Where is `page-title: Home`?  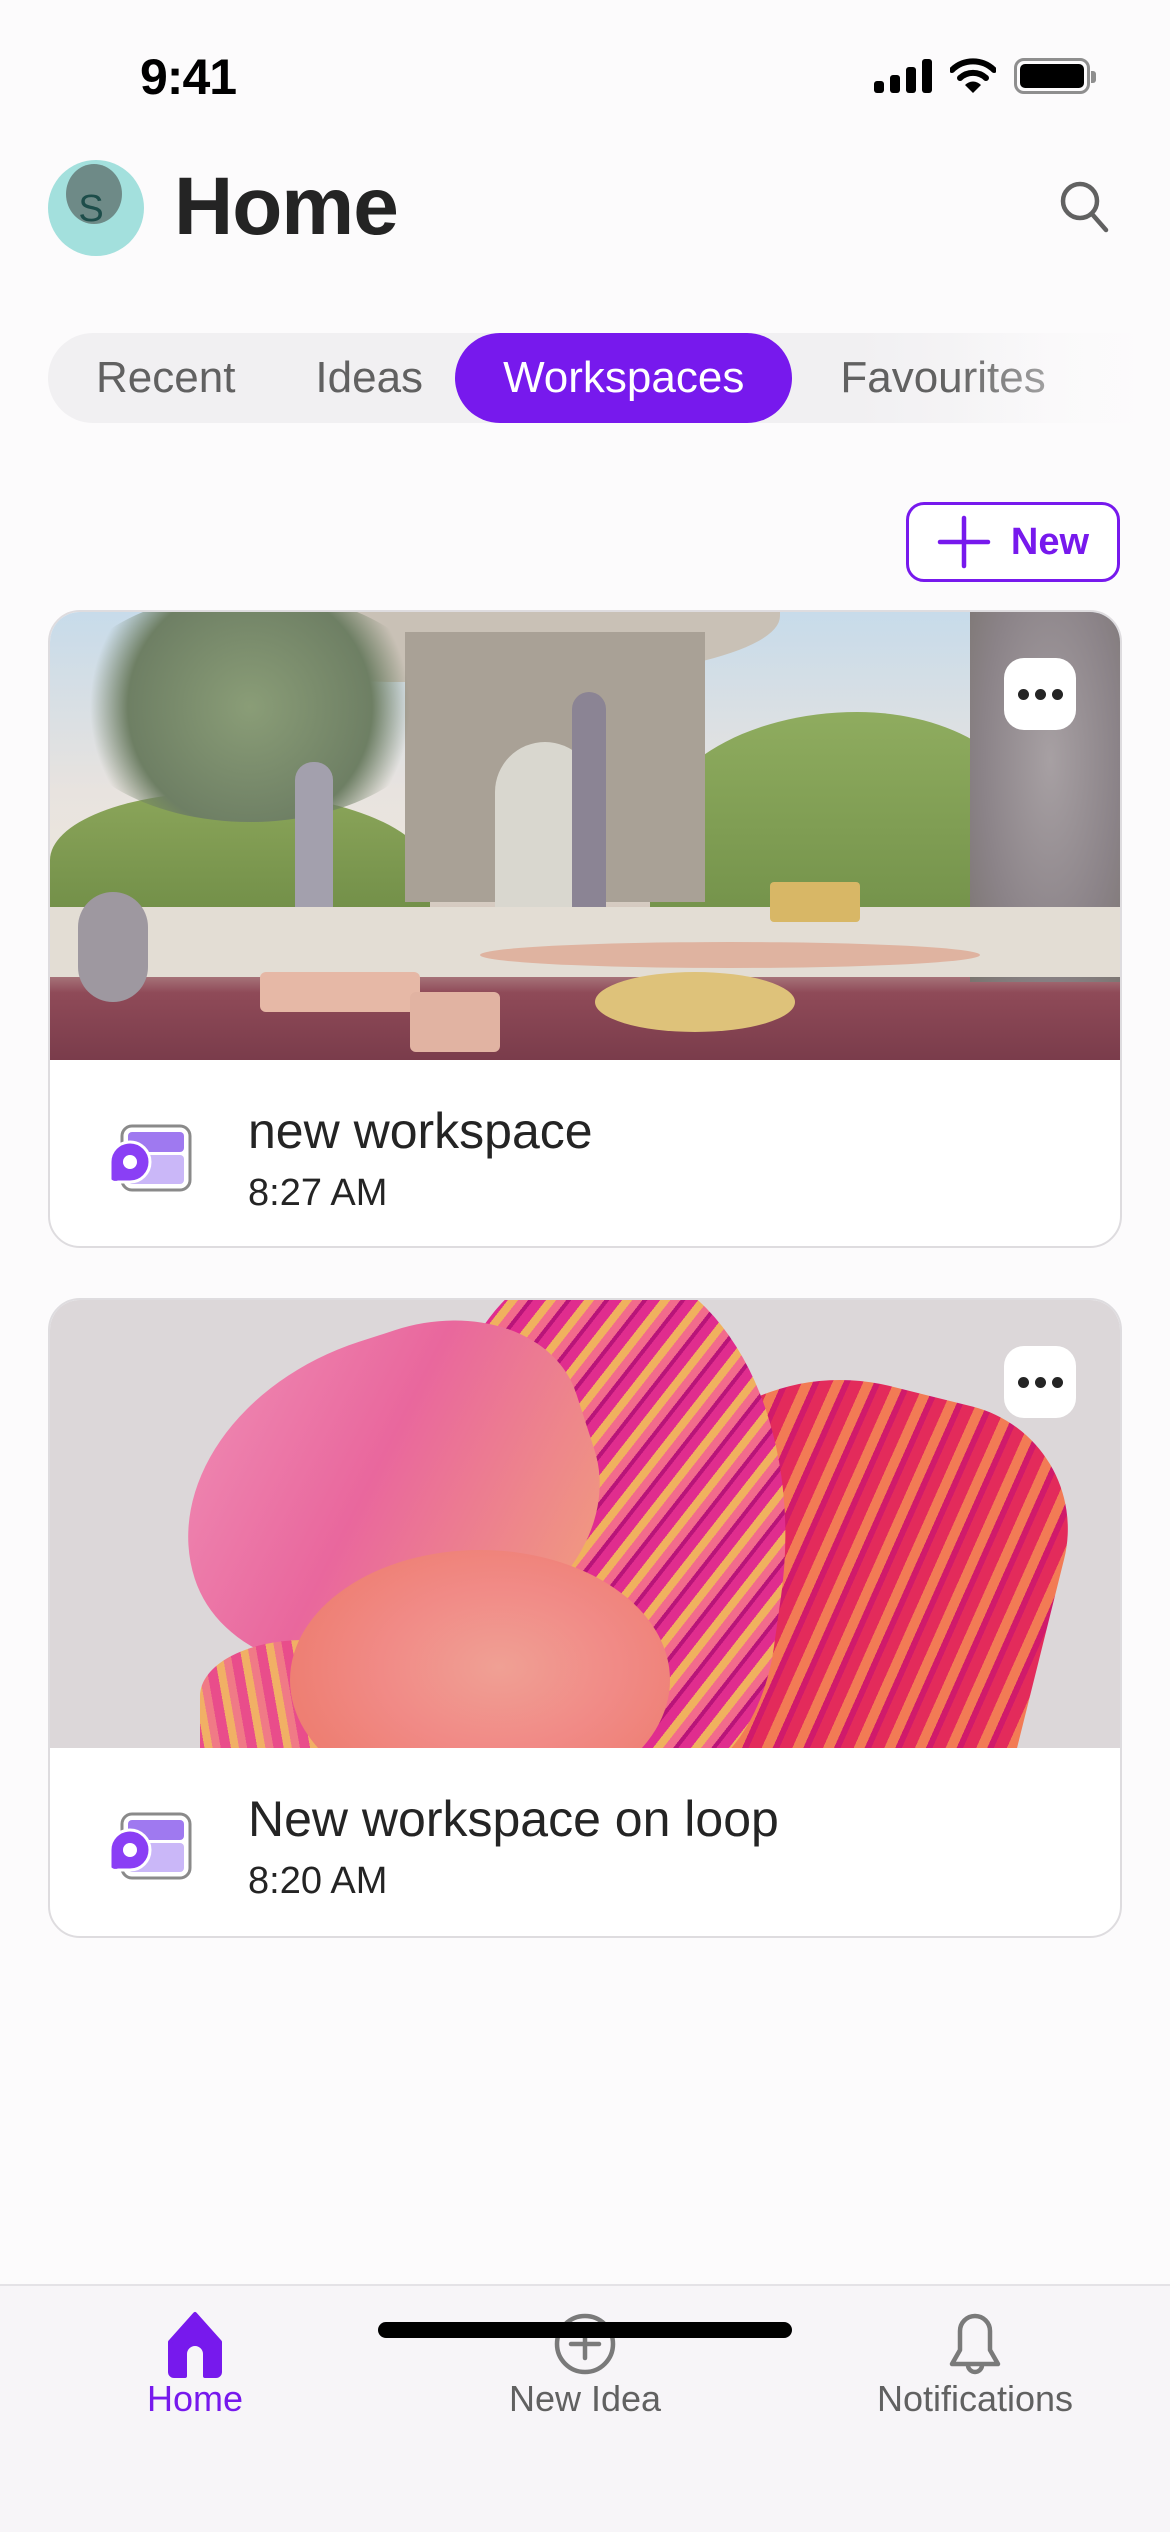
page-title: Home is located at coordinates (286, 206).